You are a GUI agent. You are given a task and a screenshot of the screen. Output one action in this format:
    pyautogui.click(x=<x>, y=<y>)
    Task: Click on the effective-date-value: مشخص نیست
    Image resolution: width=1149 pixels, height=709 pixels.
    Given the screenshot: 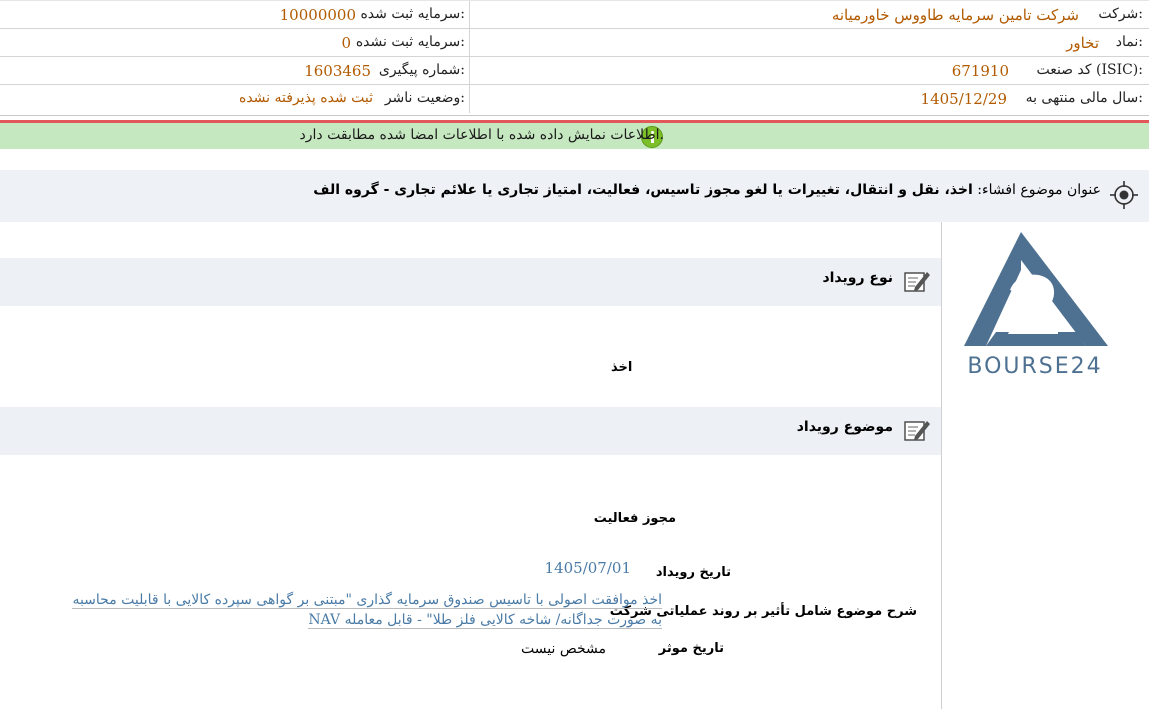 What is the action you would take?
    pyautogui.click(x=563, y=649)
    